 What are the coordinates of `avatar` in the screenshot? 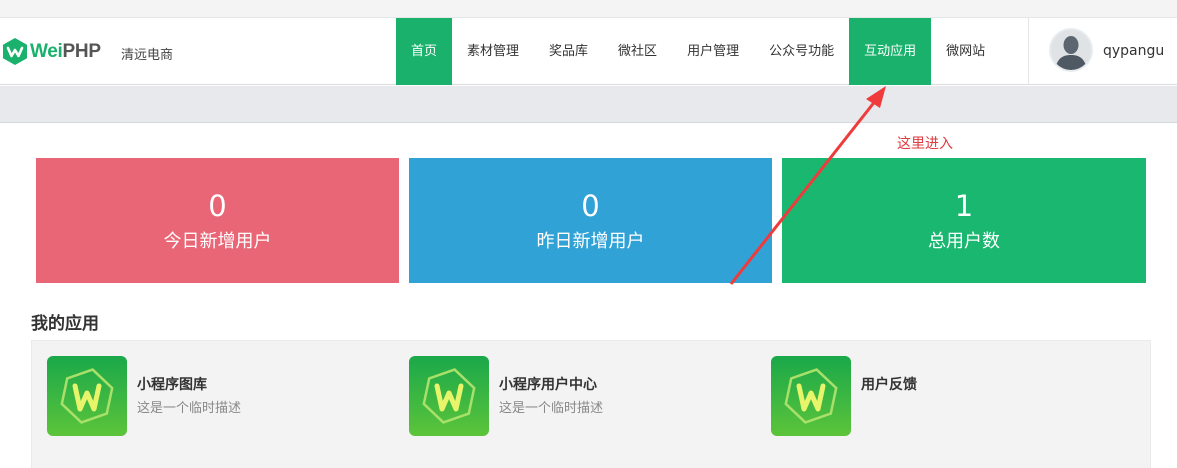 It's located at (1071, 50).